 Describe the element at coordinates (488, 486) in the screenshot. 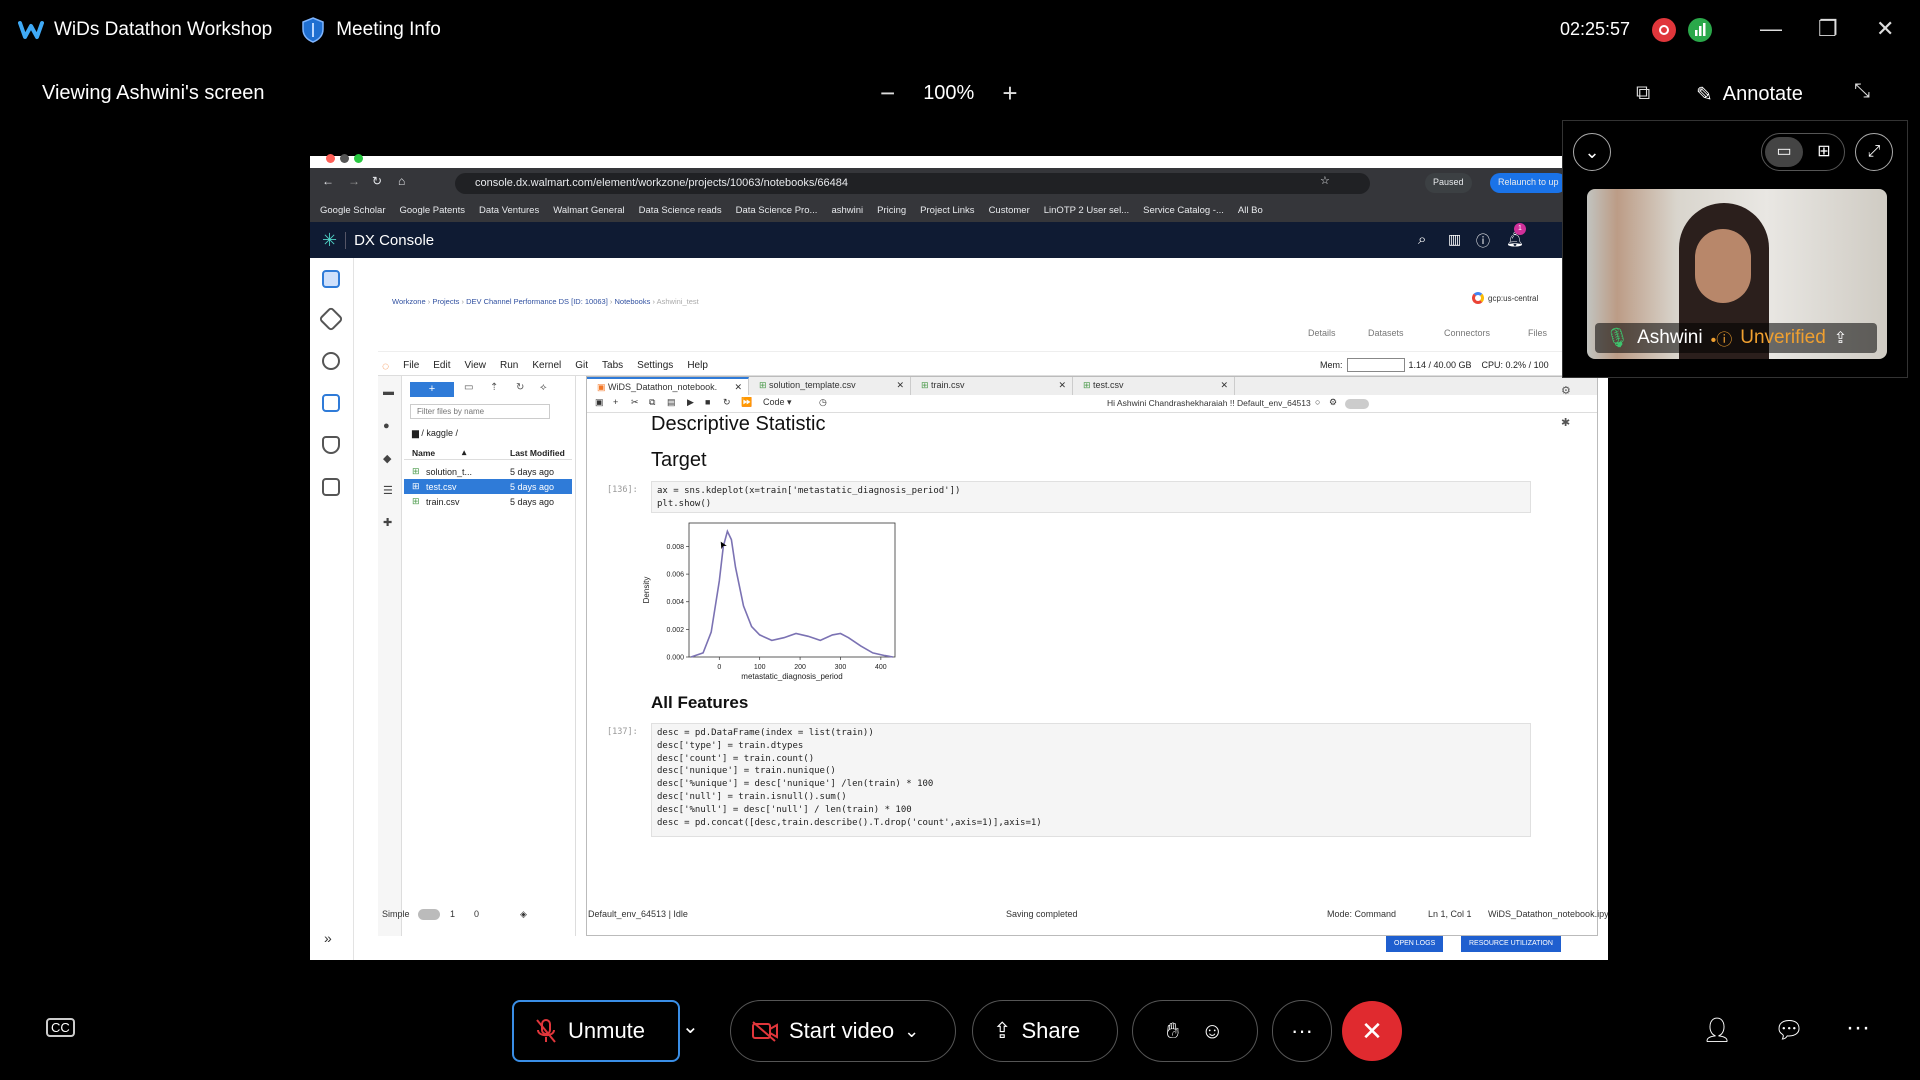

I see `file-row: ⊞ test.csv 5 days ago` at that location.